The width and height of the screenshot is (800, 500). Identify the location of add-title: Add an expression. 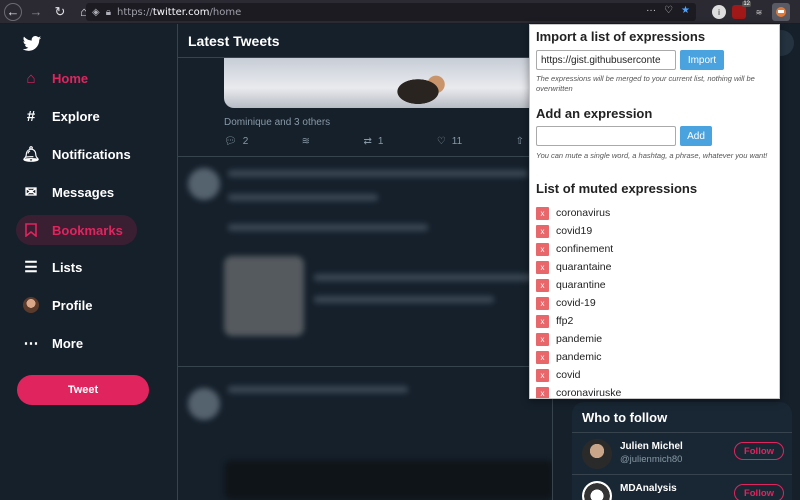
(594, 113).